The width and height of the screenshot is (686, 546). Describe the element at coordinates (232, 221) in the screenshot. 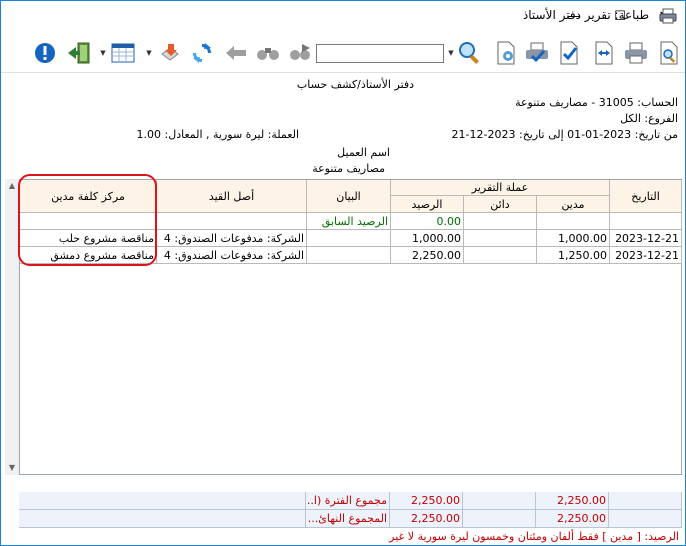

I see `prev-entry-origin-cell` at that location.